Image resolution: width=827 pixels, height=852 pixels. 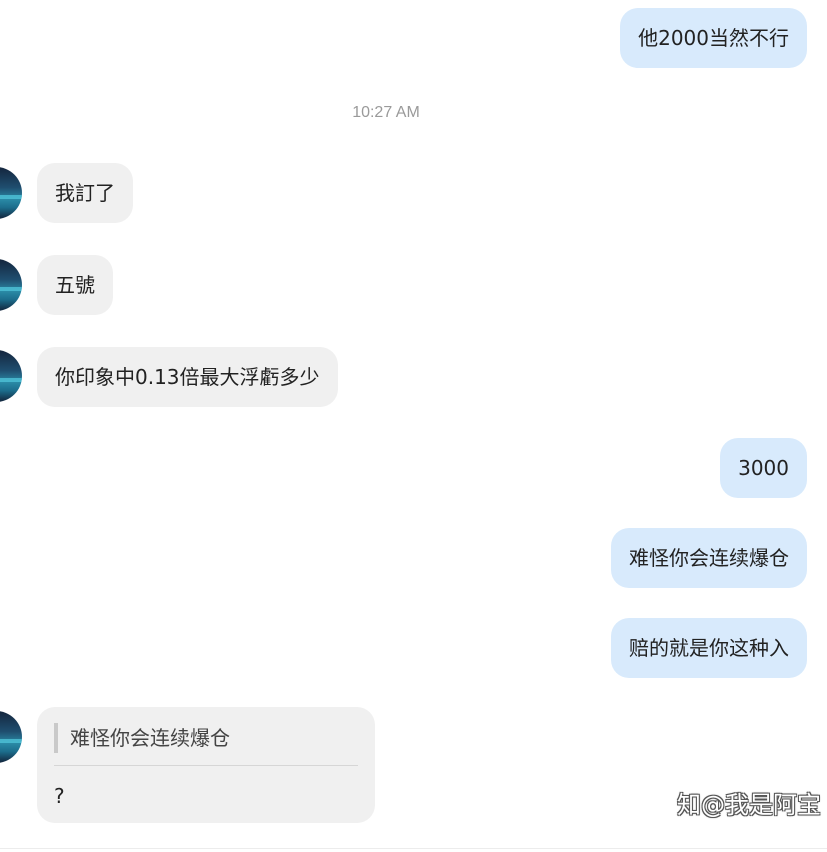 What do you see at coordinates (56, 738) in the screenshot?
I see `quote-bar` at bounding box center [56, 738].